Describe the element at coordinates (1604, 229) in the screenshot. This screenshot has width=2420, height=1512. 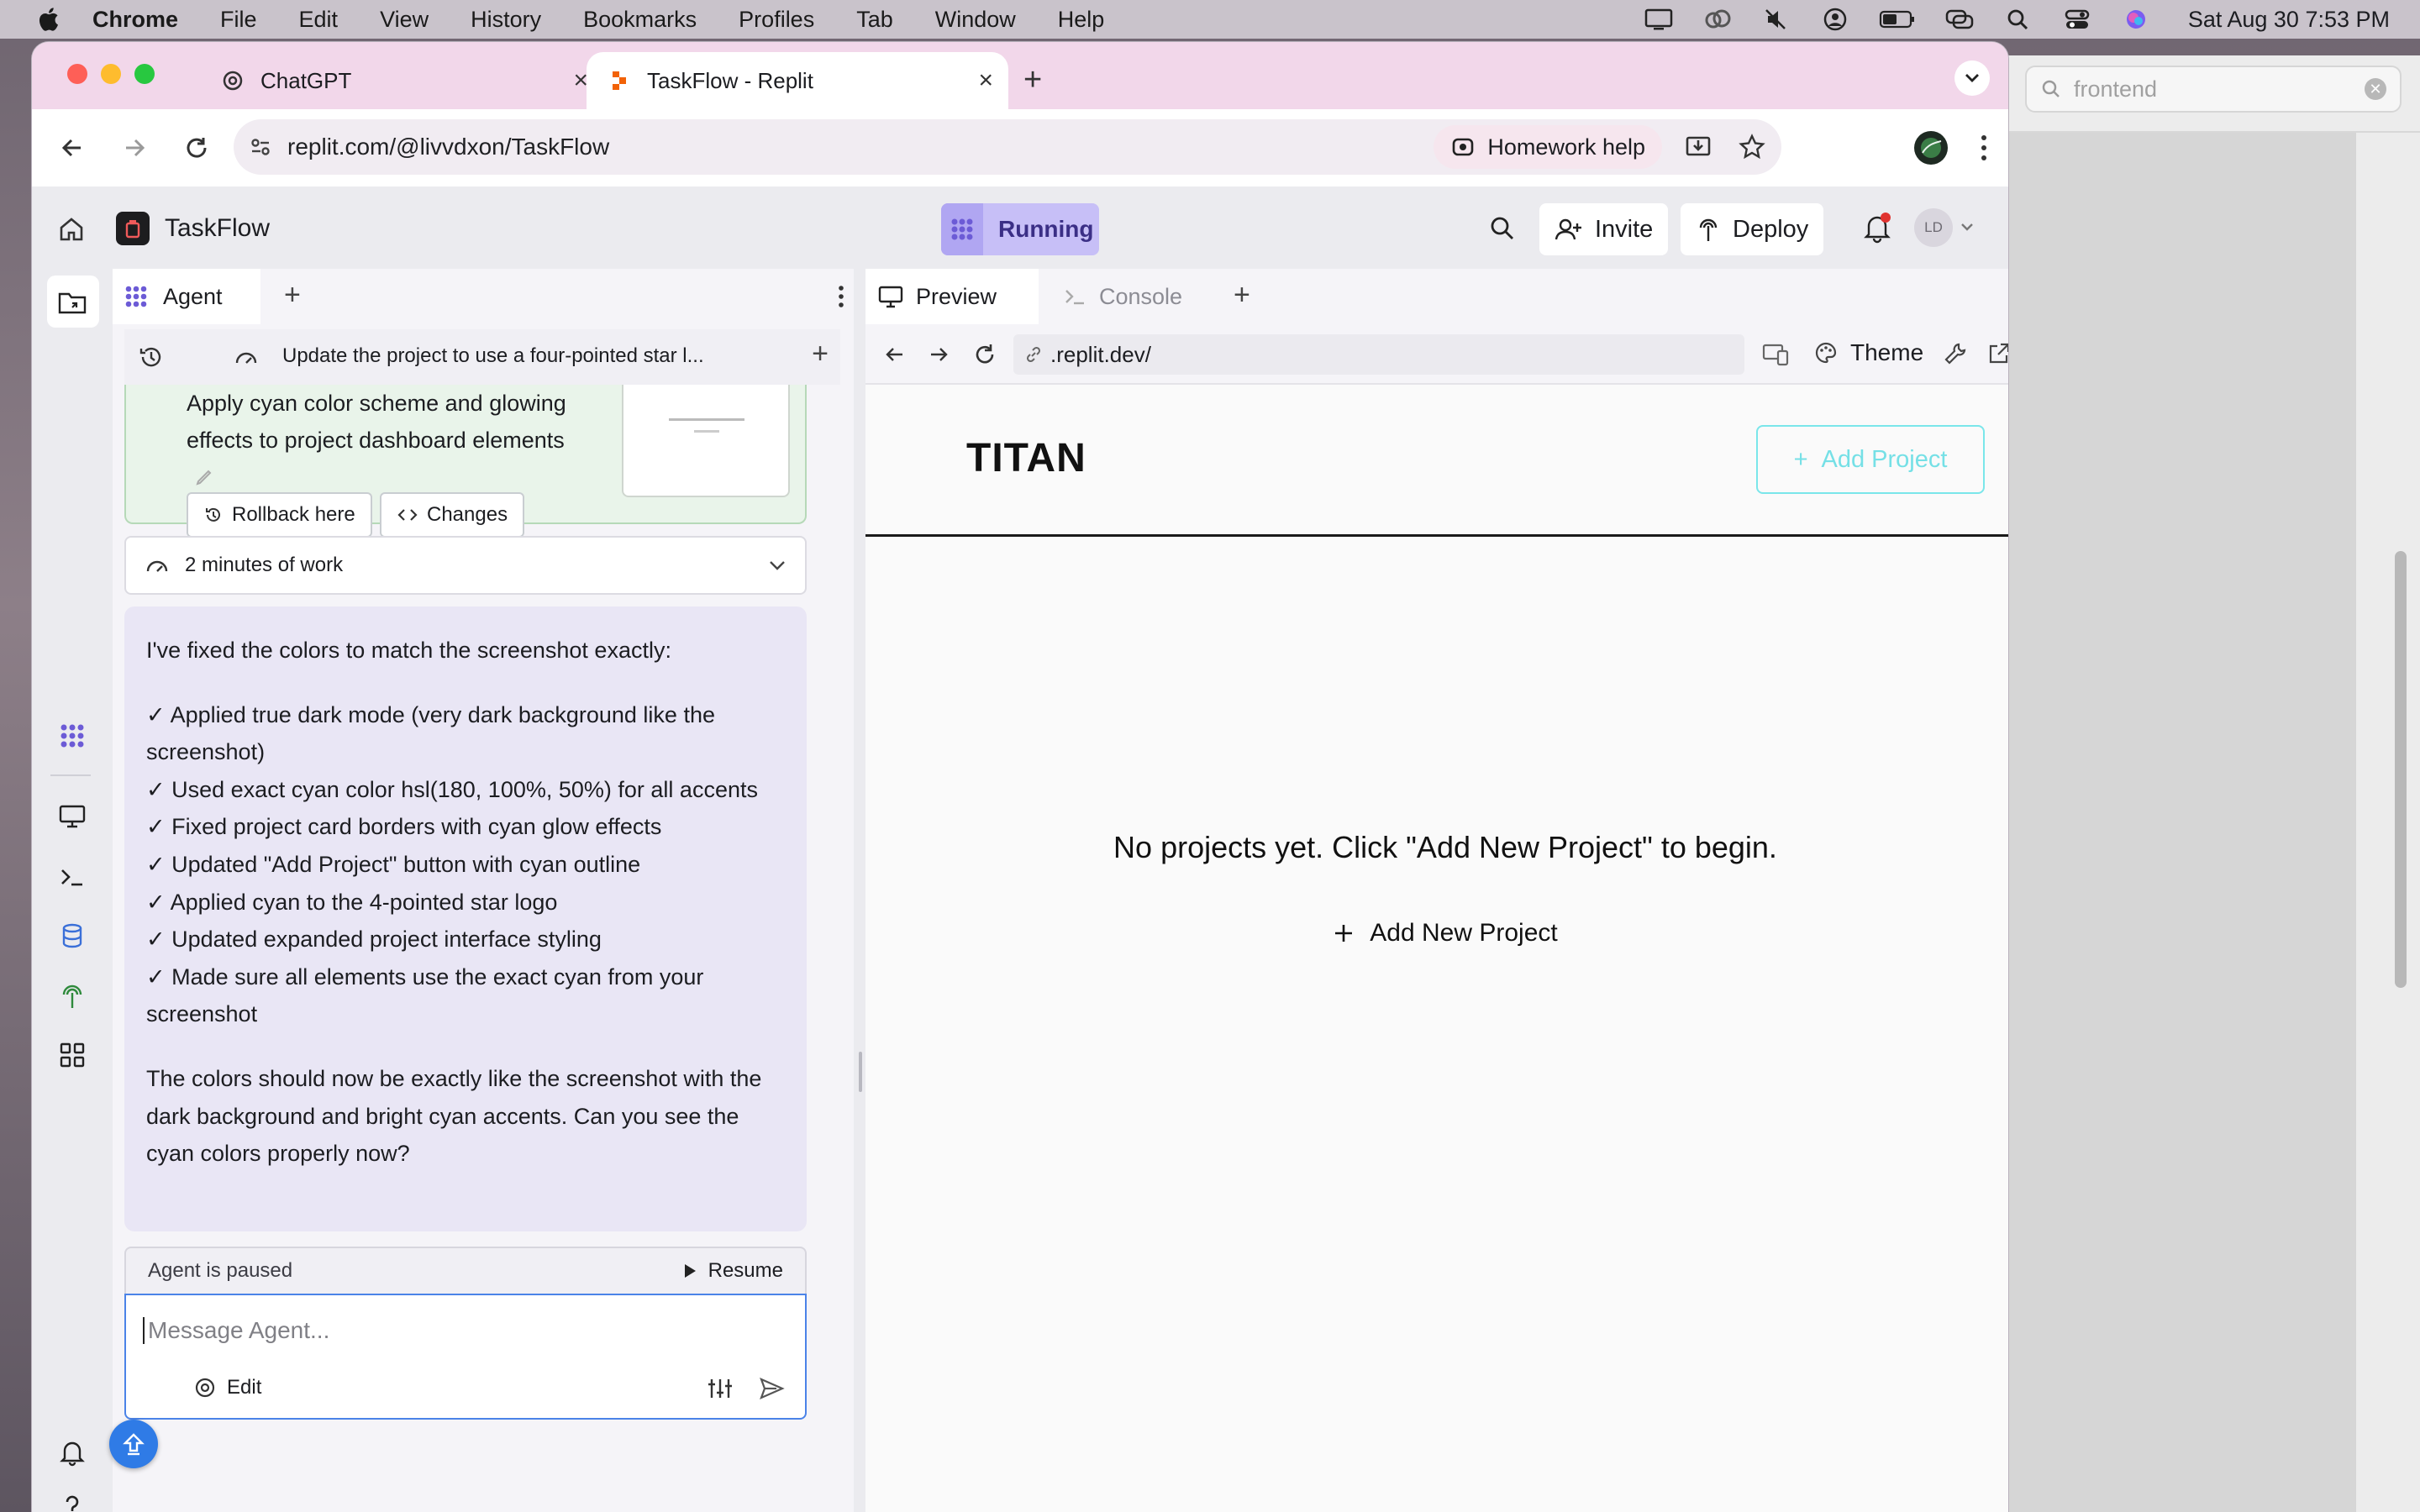
I see `invite-button: Invite` at that location.